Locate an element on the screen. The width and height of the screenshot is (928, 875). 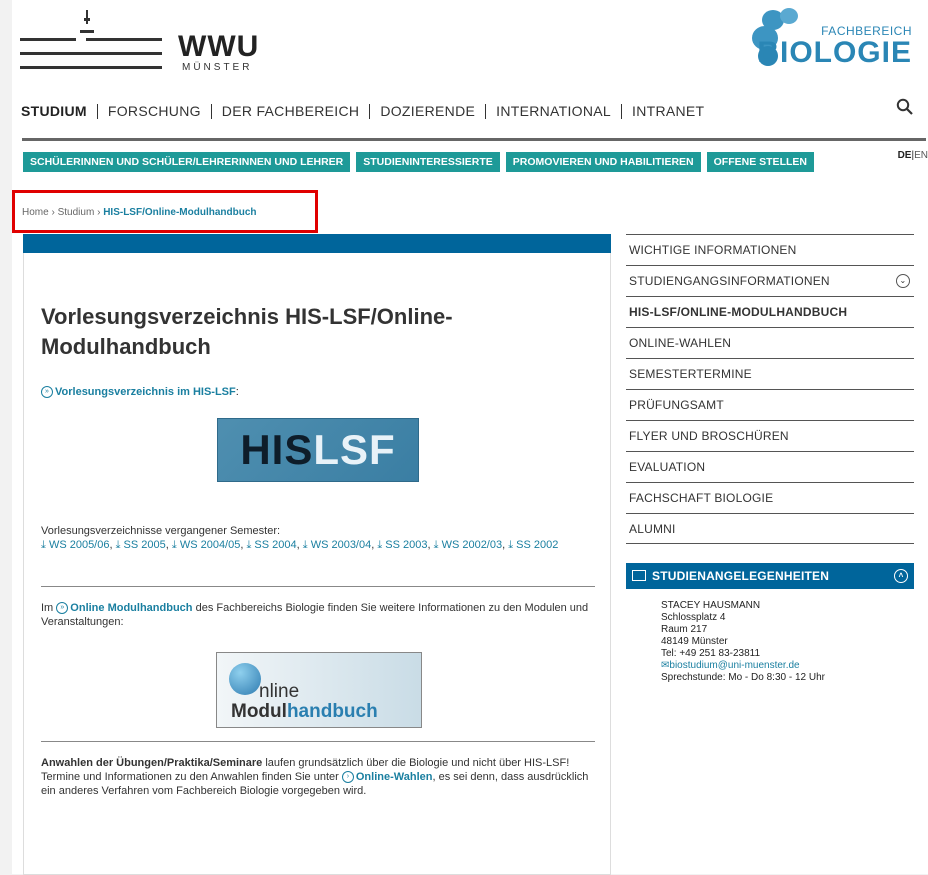
subnav-studieninteressierte: STUDIENINTERESSIERTE is located at coordinates (428, 162).